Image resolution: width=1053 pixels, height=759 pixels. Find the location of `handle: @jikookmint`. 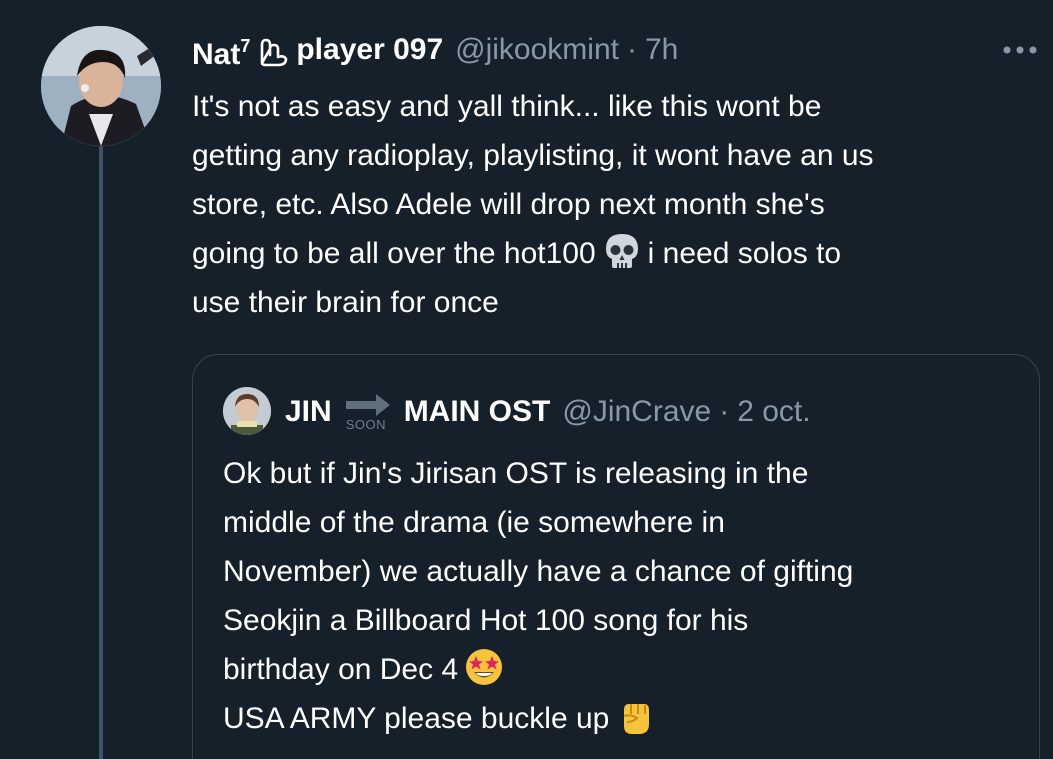

handle: @jikookmint is located at coordinates (537, 50).